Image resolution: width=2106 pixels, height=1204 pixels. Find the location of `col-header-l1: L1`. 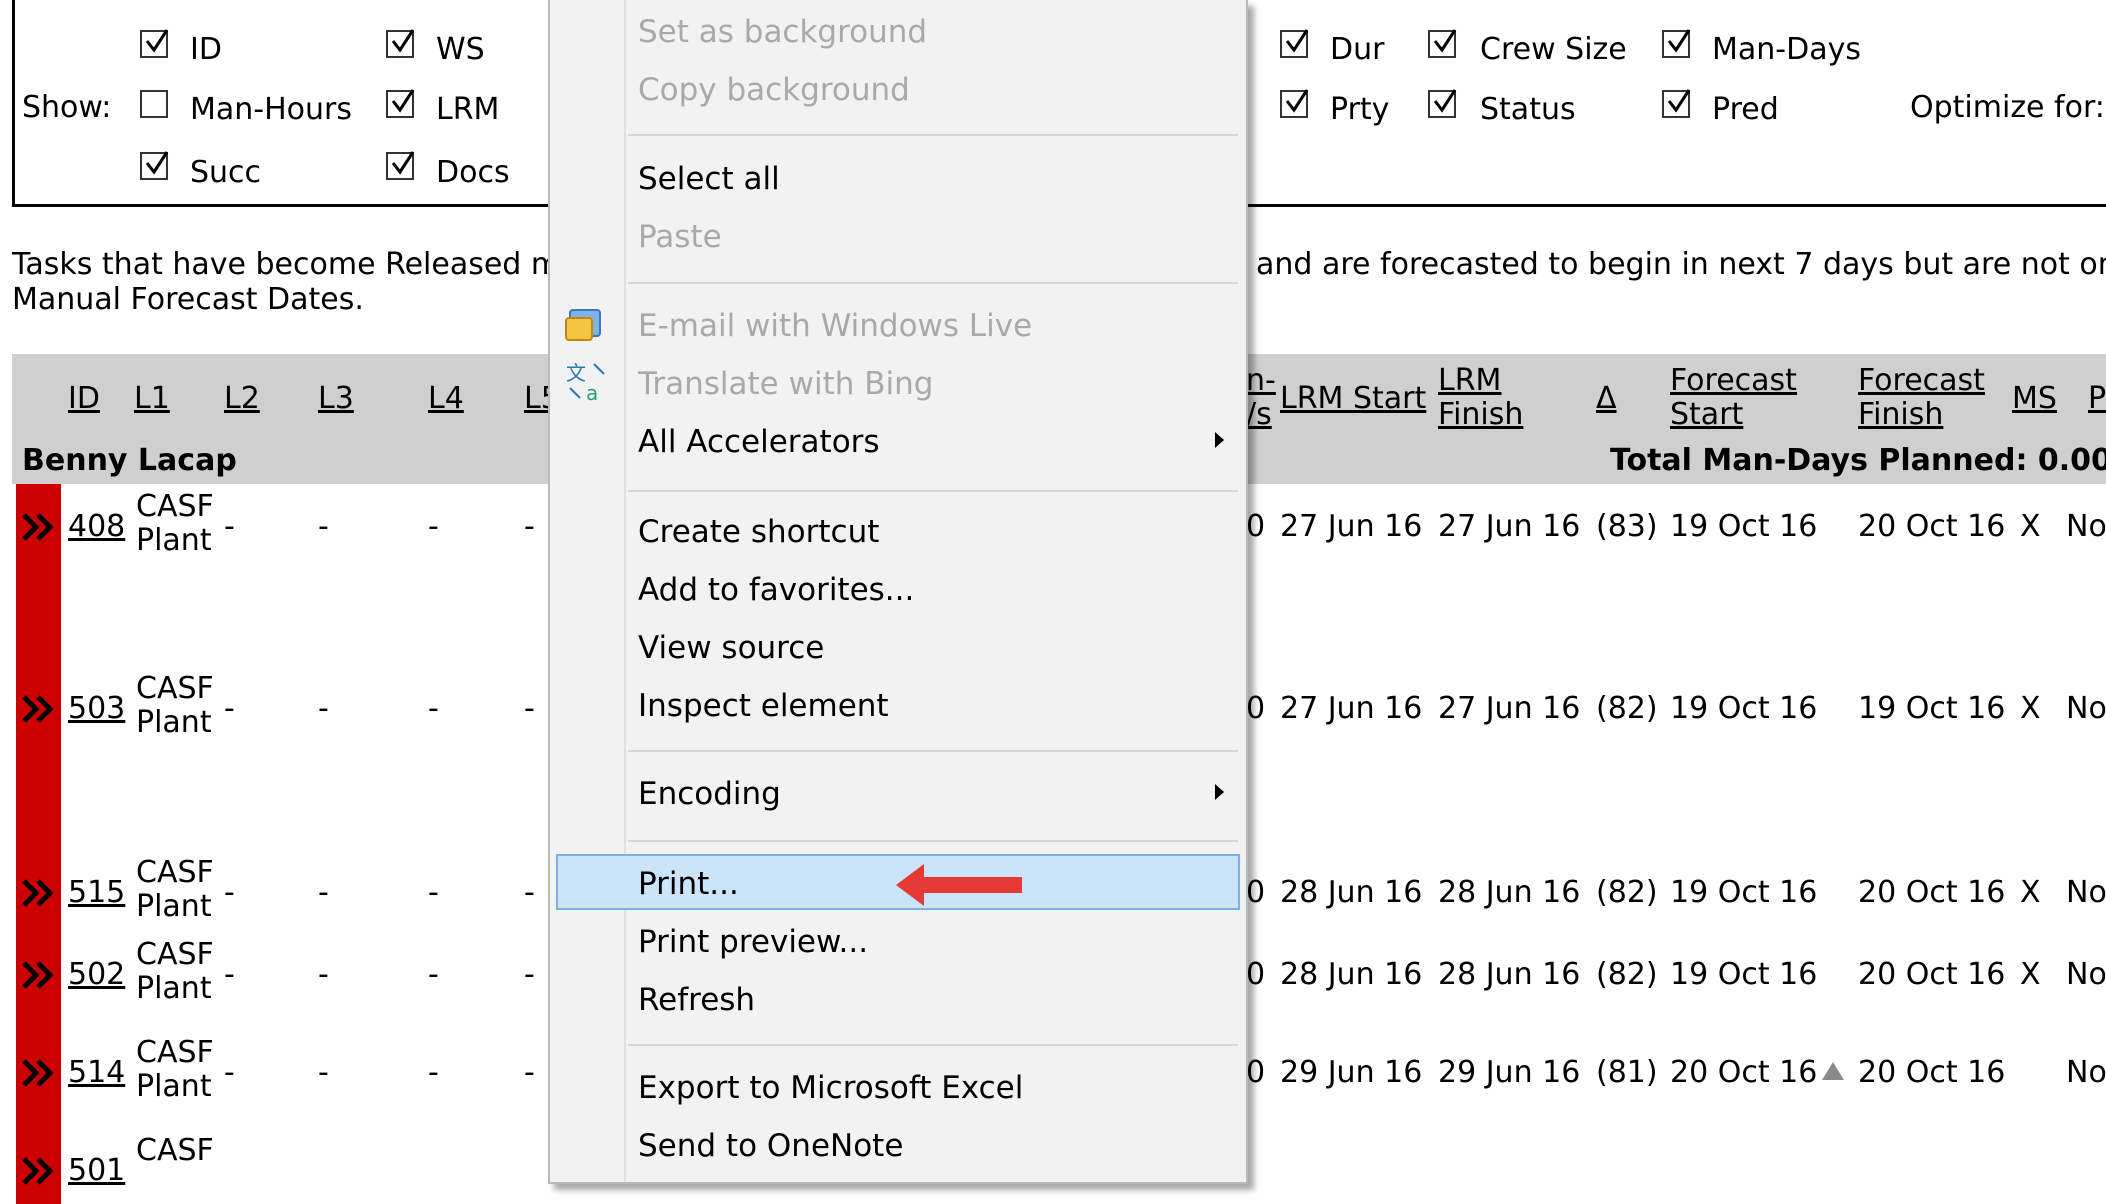

col-header-l1: L1 is located at coordinates (152, 399).